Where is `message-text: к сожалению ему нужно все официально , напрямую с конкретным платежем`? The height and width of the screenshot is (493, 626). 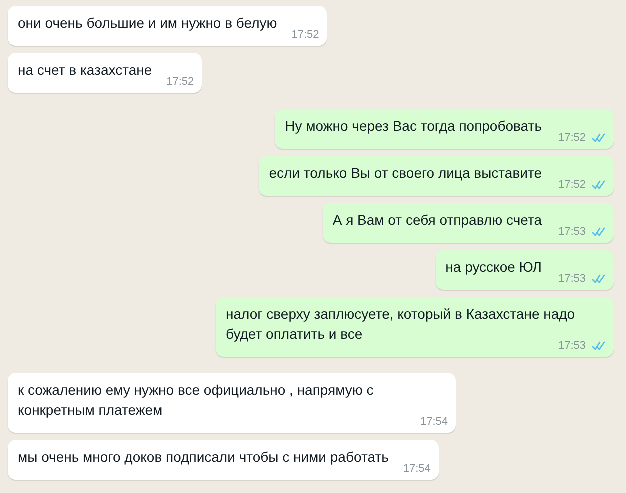
message-text: к сожалению ему нужно все официально , напрямую с конкретным платежем is located at coordinates (196, 400).